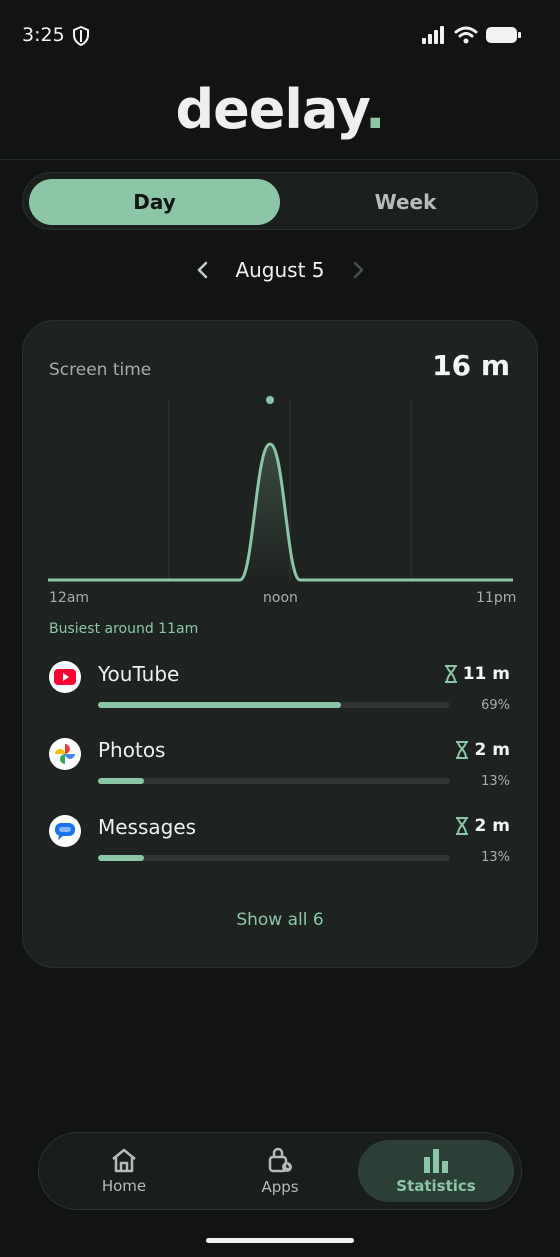 The width and height of the screenshot is (560, 1257). Describe the element at coordinates (358, 270) in the screenshot. I see `chevron-right-icon` at that location.